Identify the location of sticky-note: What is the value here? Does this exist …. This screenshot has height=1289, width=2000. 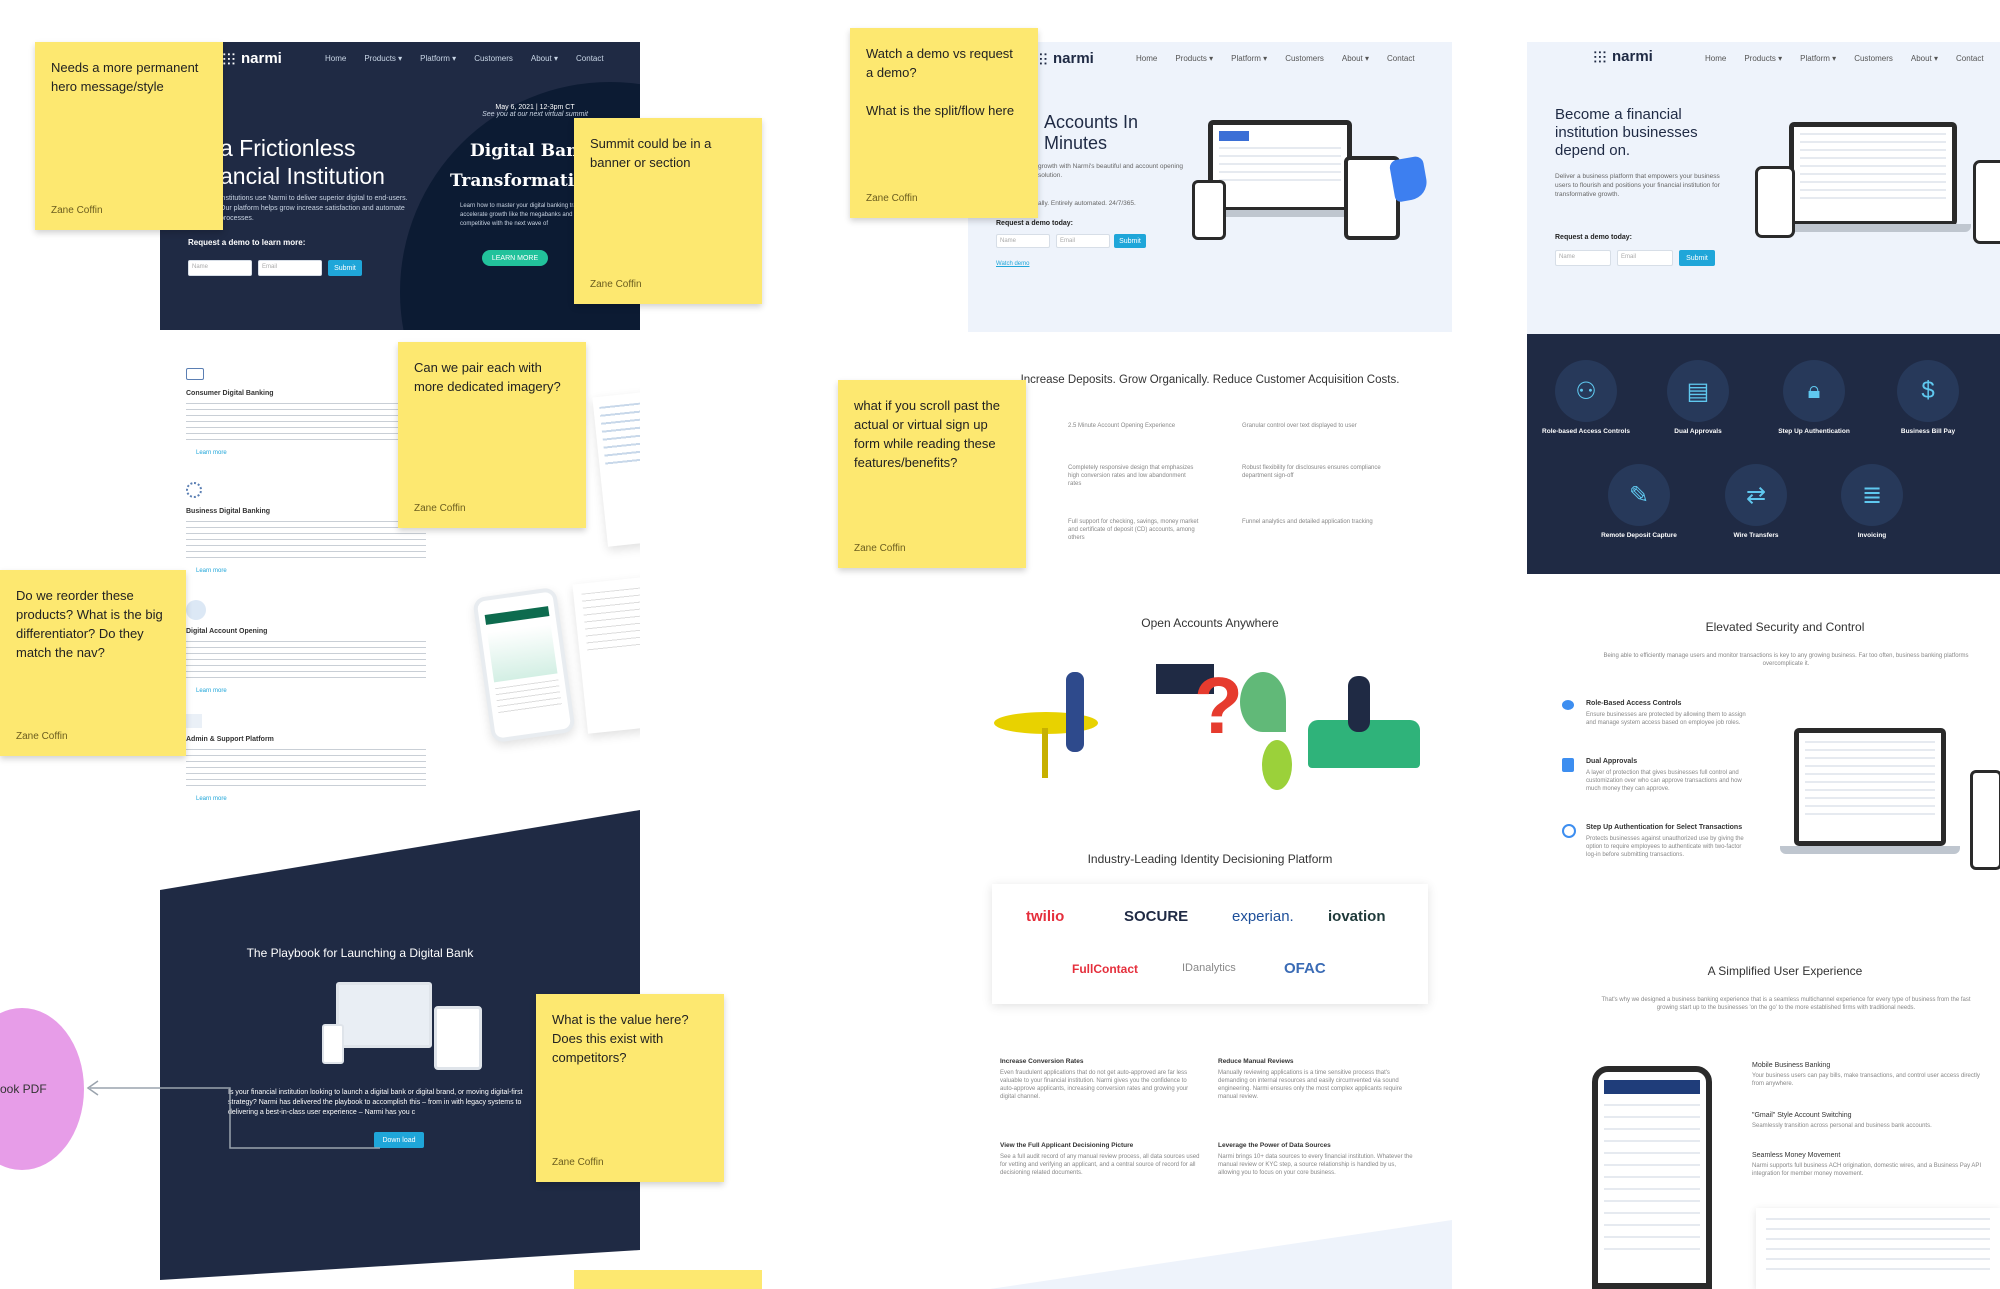
(630, 1088).